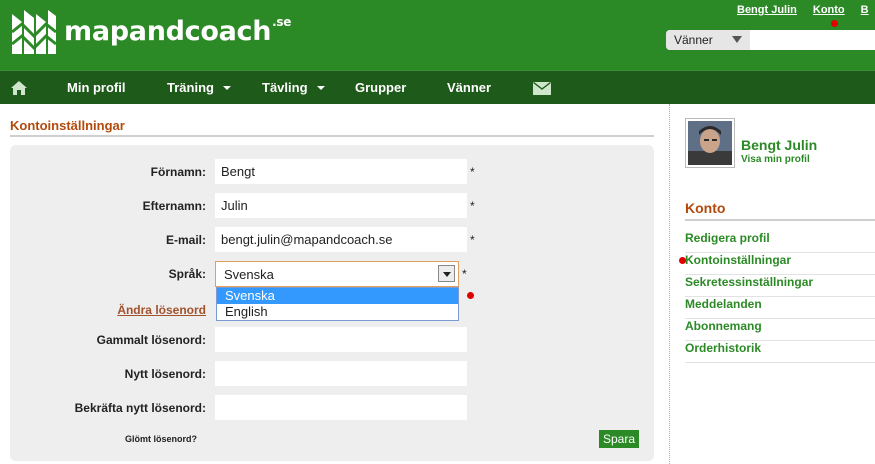  I want to click on save-button: Spara, so click(619, 439).